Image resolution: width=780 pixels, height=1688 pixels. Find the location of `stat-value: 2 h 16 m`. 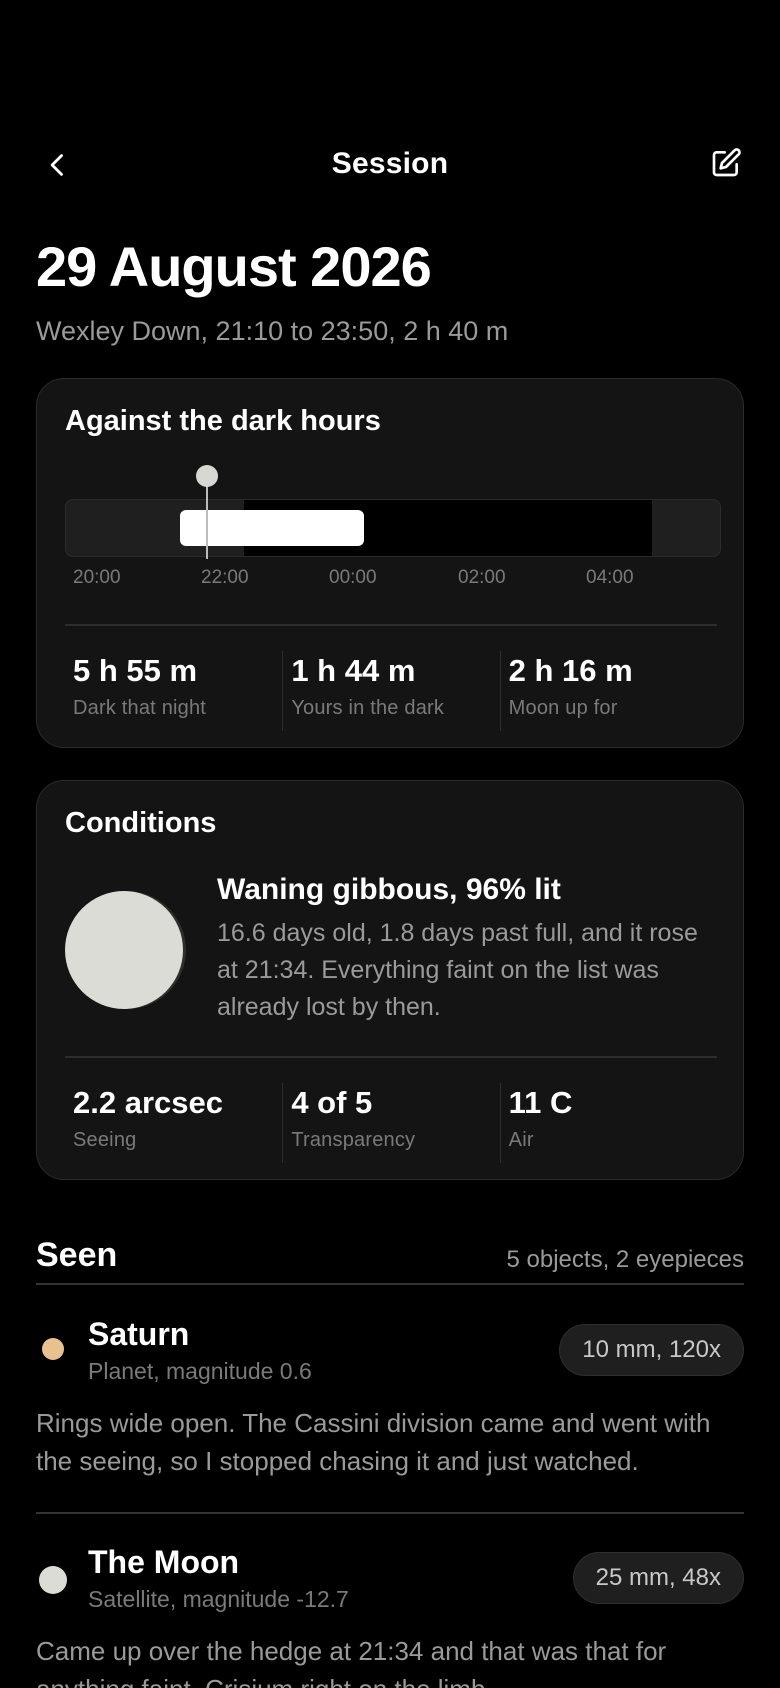

stat-value: 2 h 16 m is located at coordinates (570, 670).